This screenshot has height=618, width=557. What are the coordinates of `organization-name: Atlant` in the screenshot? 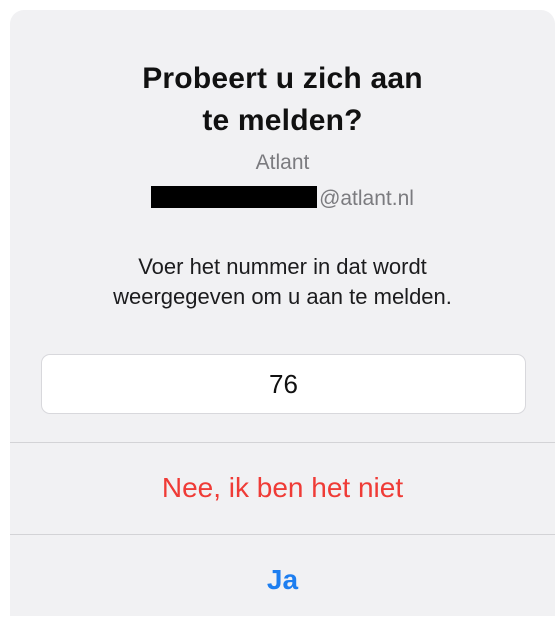 It's located at (282, 162).